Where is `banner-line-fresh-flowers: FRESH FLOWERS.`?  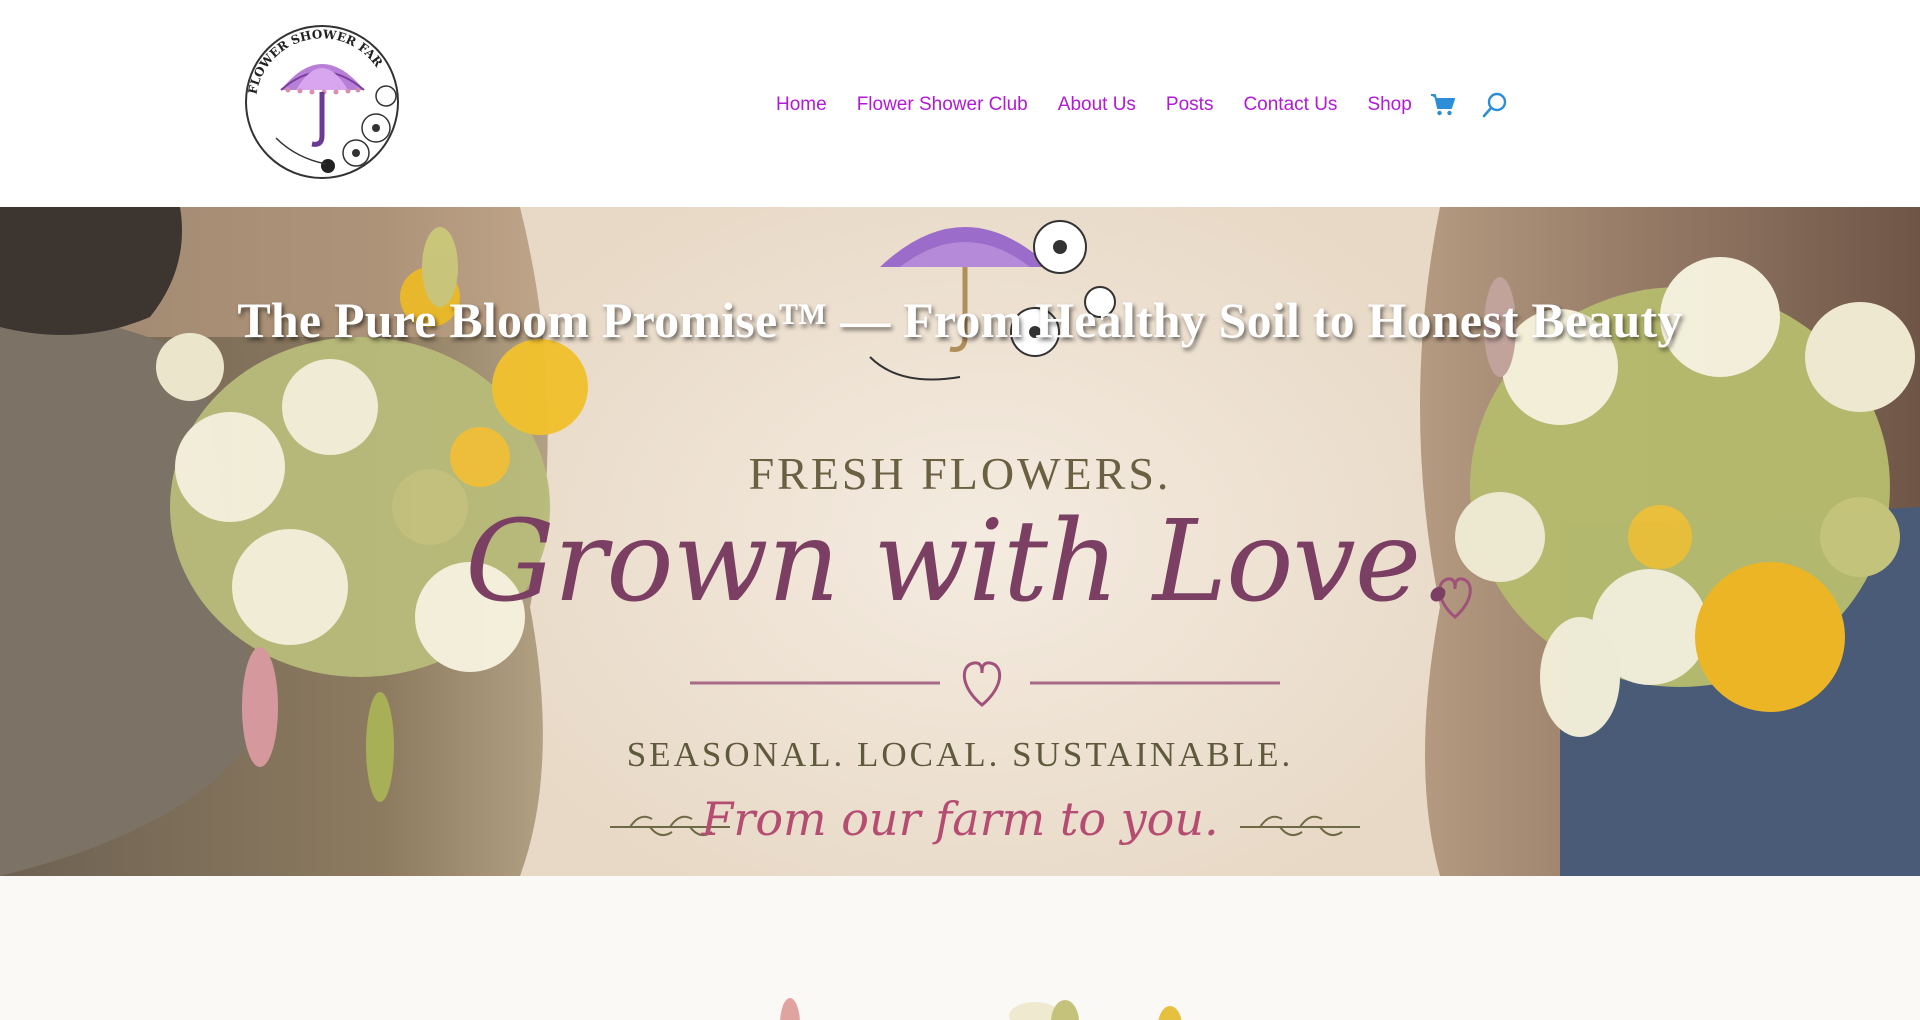 banner-line-fresh-flowers: FRESH FLOWERS. is located at coordinates (960, 473).